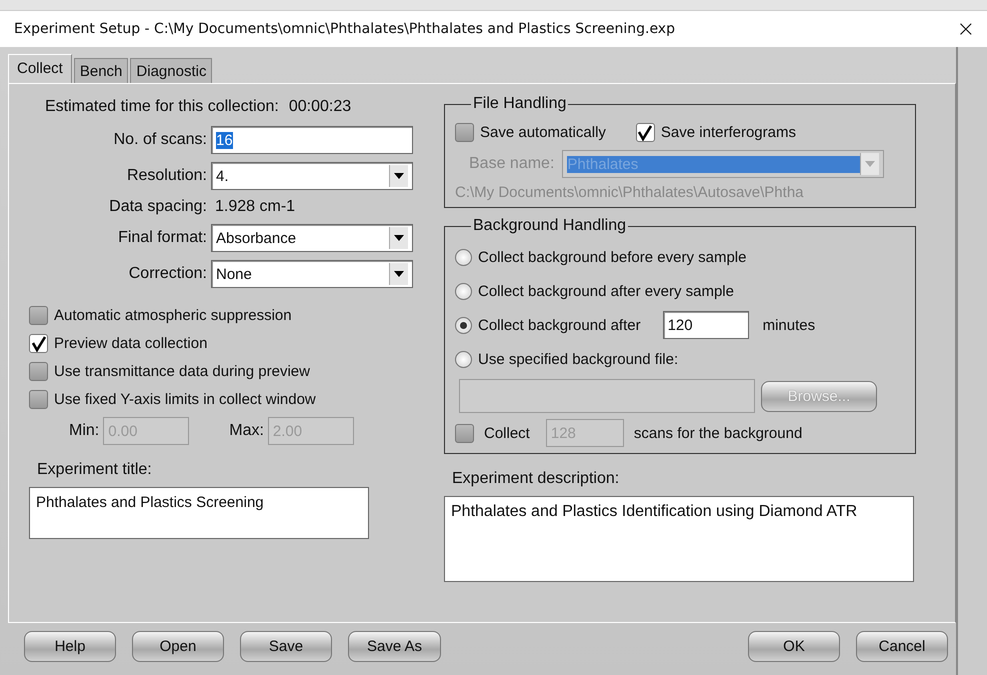 This screenshot has height=675, width=987. I want to click on dropdown: None, so click(312, 274).